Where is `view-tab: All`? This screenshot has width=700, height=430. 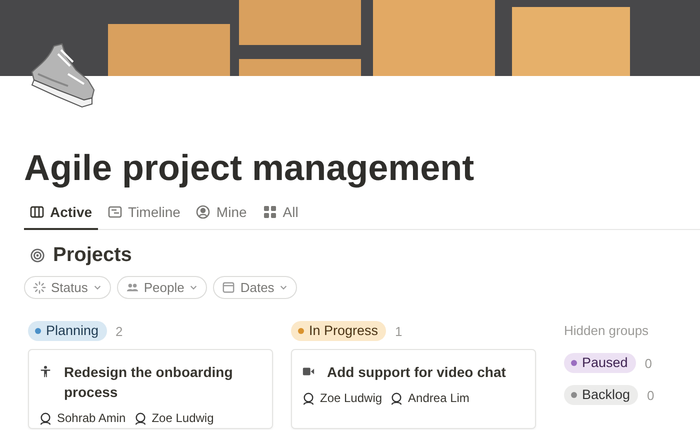 view-tab: All is located at coordinates (280, 215).